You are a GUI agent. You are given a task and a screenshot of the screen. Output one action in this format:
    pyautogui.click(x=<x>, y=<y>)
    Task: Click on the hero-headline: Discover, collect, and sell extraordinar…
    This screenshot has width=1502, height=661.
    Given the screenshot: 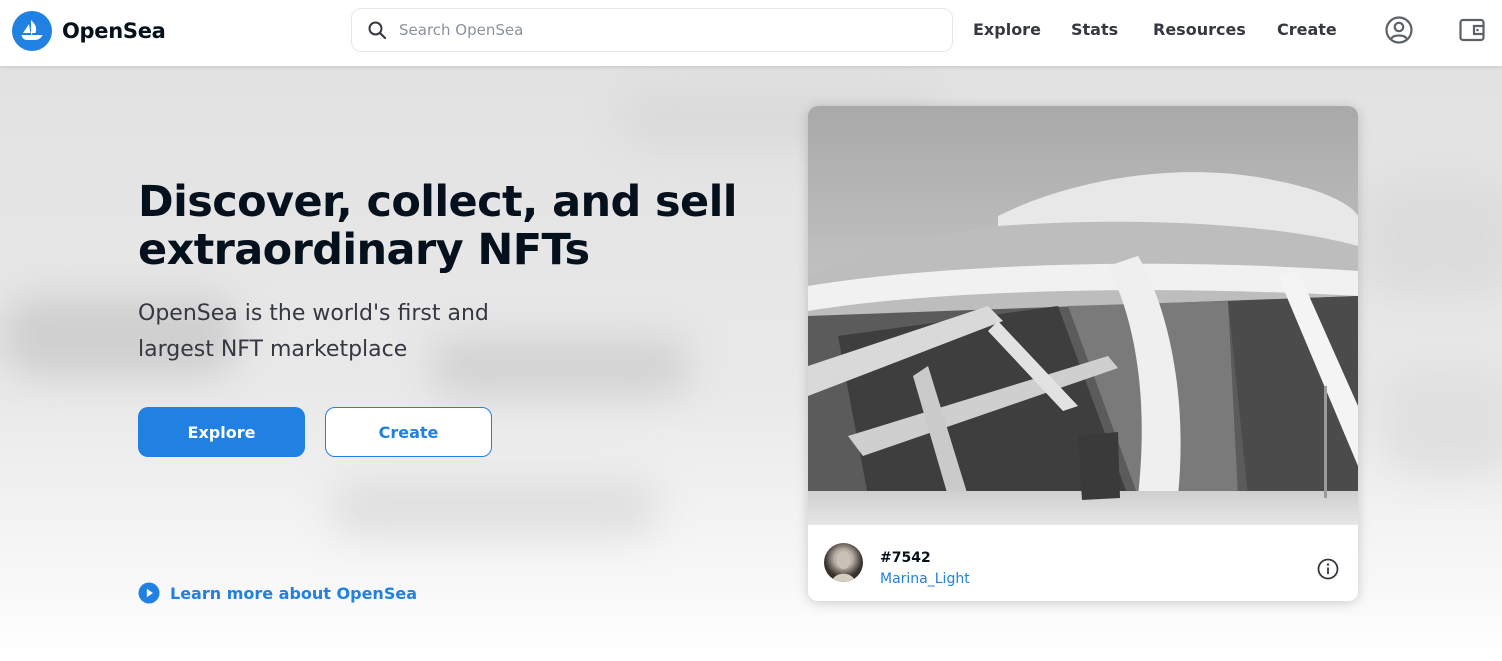 What is the action you would take?
    pyautogui.click(x=437, y=226)
    